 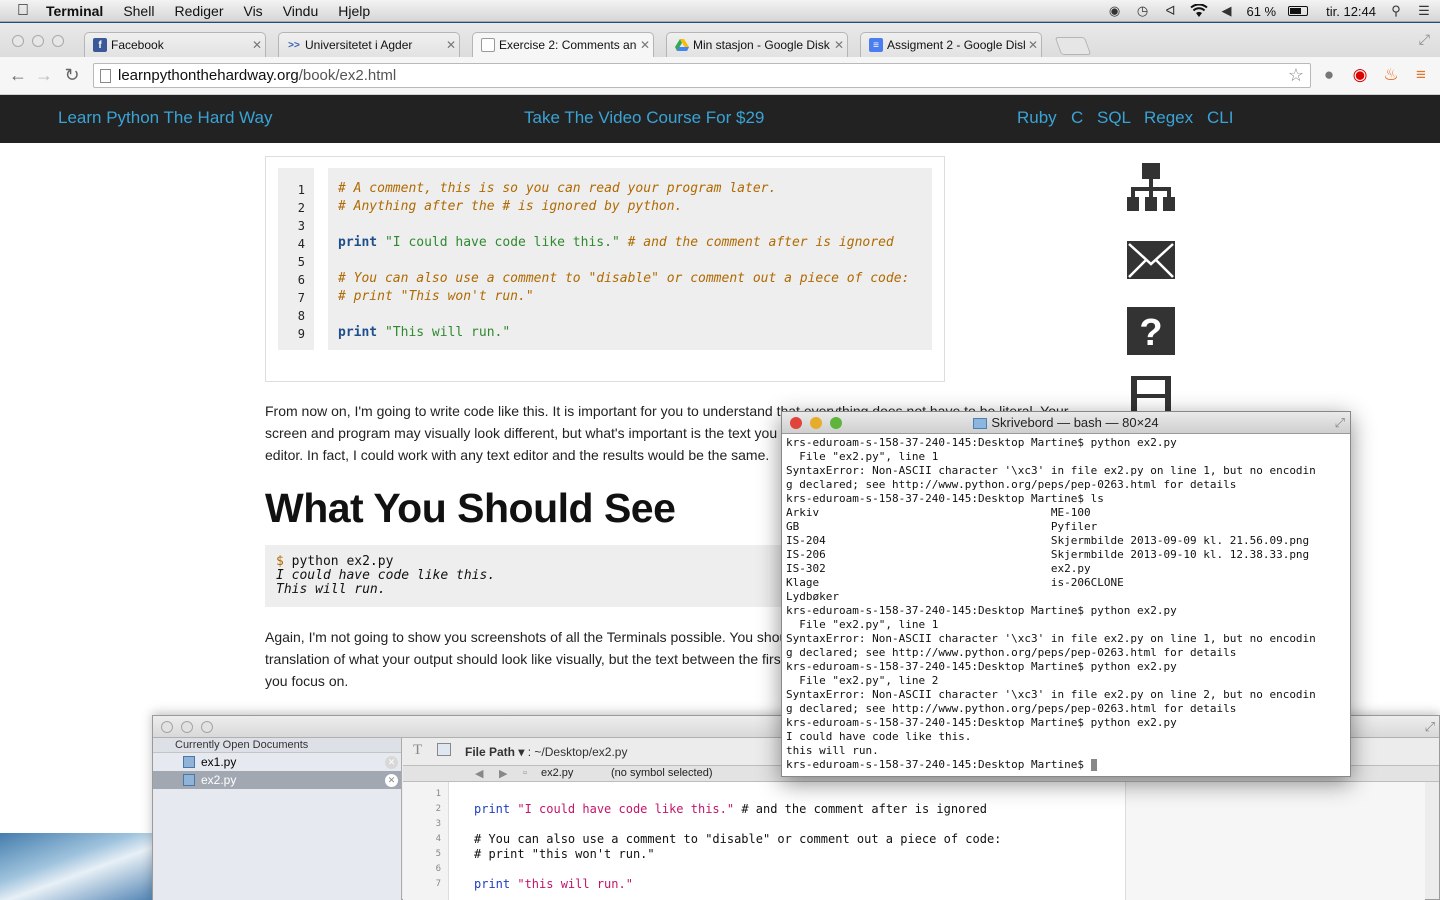 What do you see at coordinates (252, 11) in the screenshot?
I see `menu-vis: Vis` at bounding box center [252, 11].